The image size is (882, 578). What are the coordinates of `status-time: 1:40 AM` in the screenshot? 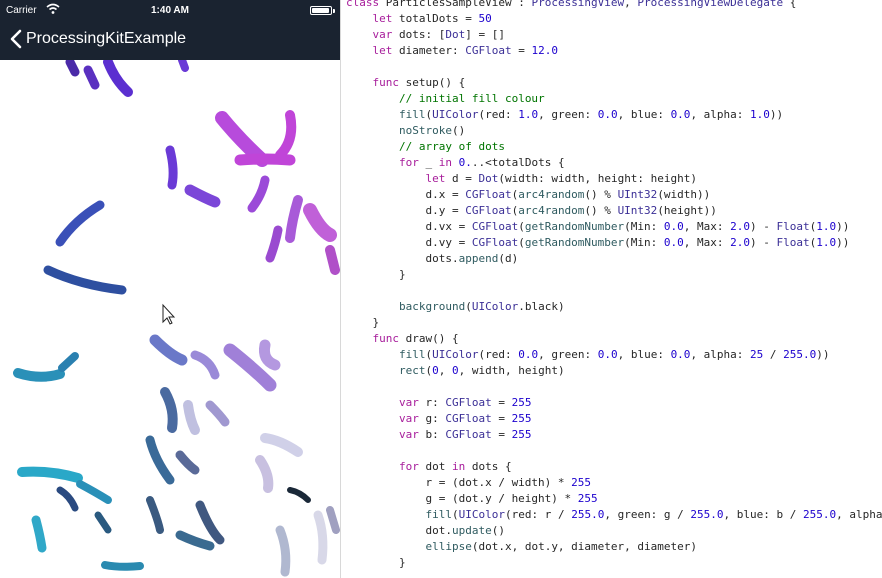 It's located at (170, 10).